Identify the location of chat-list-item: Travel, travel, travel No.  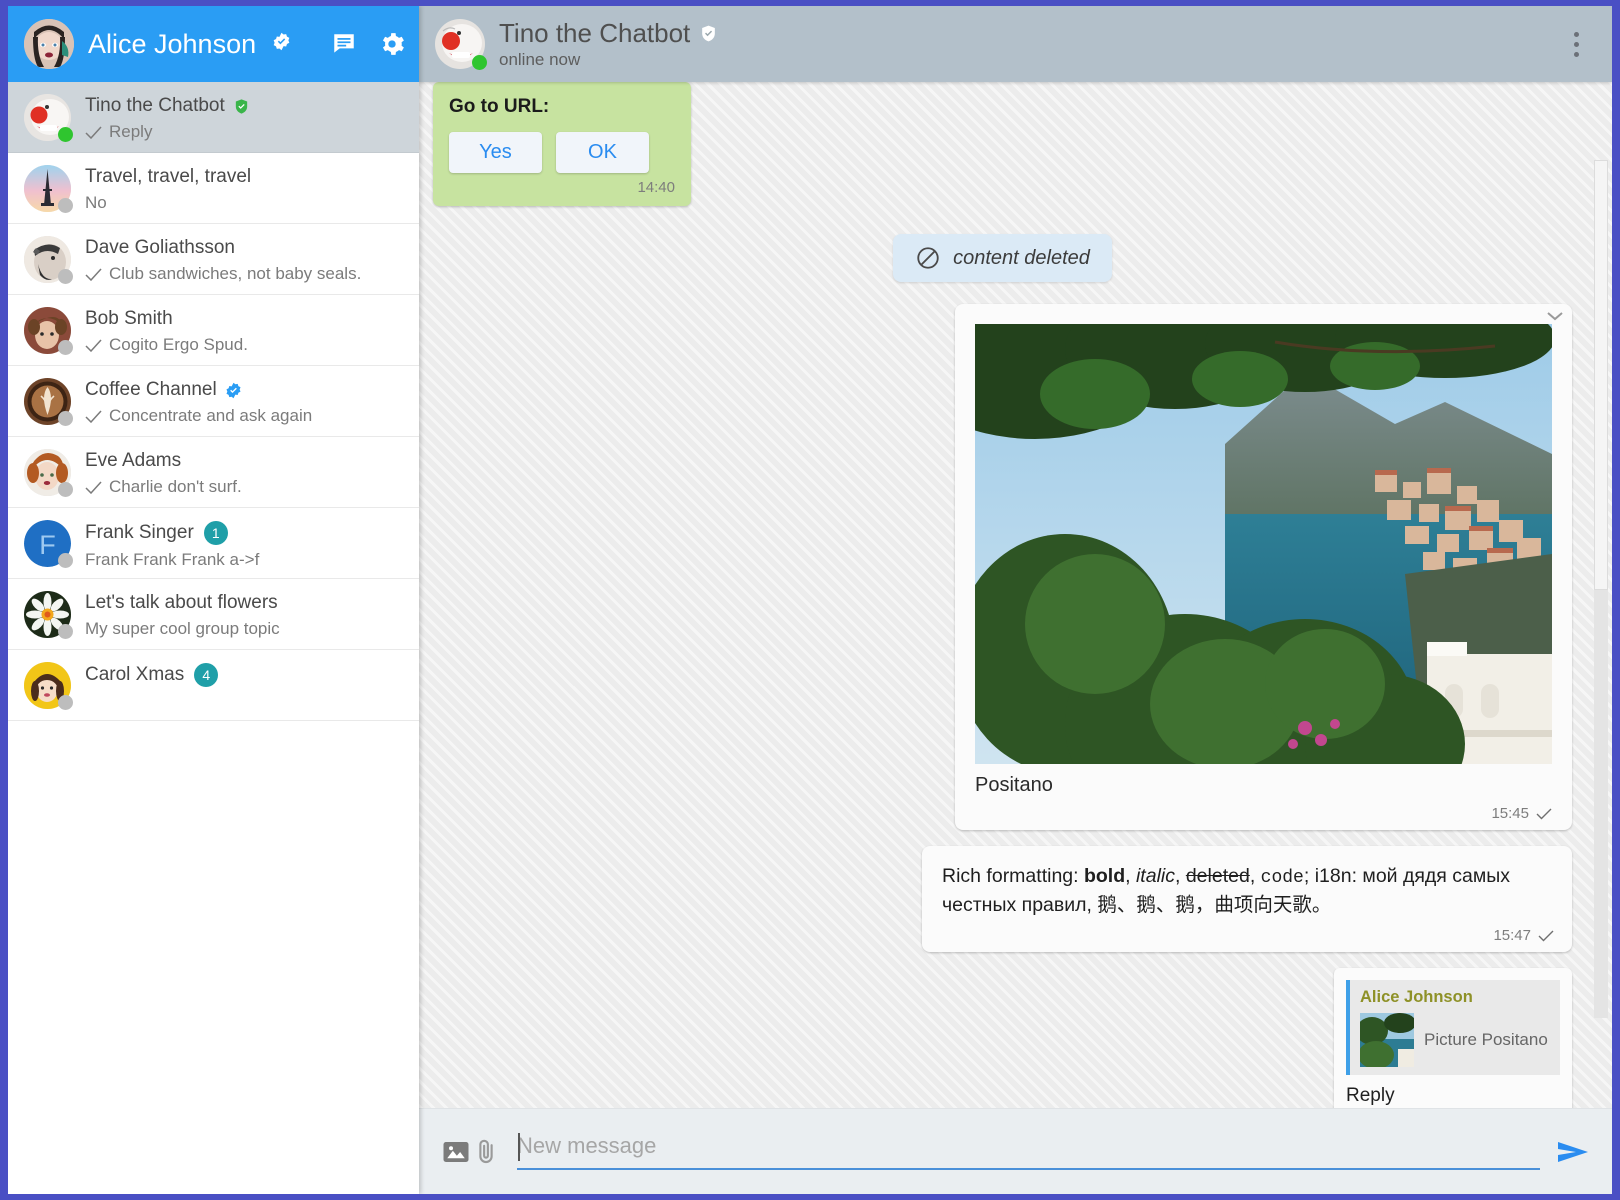
(213, 188).